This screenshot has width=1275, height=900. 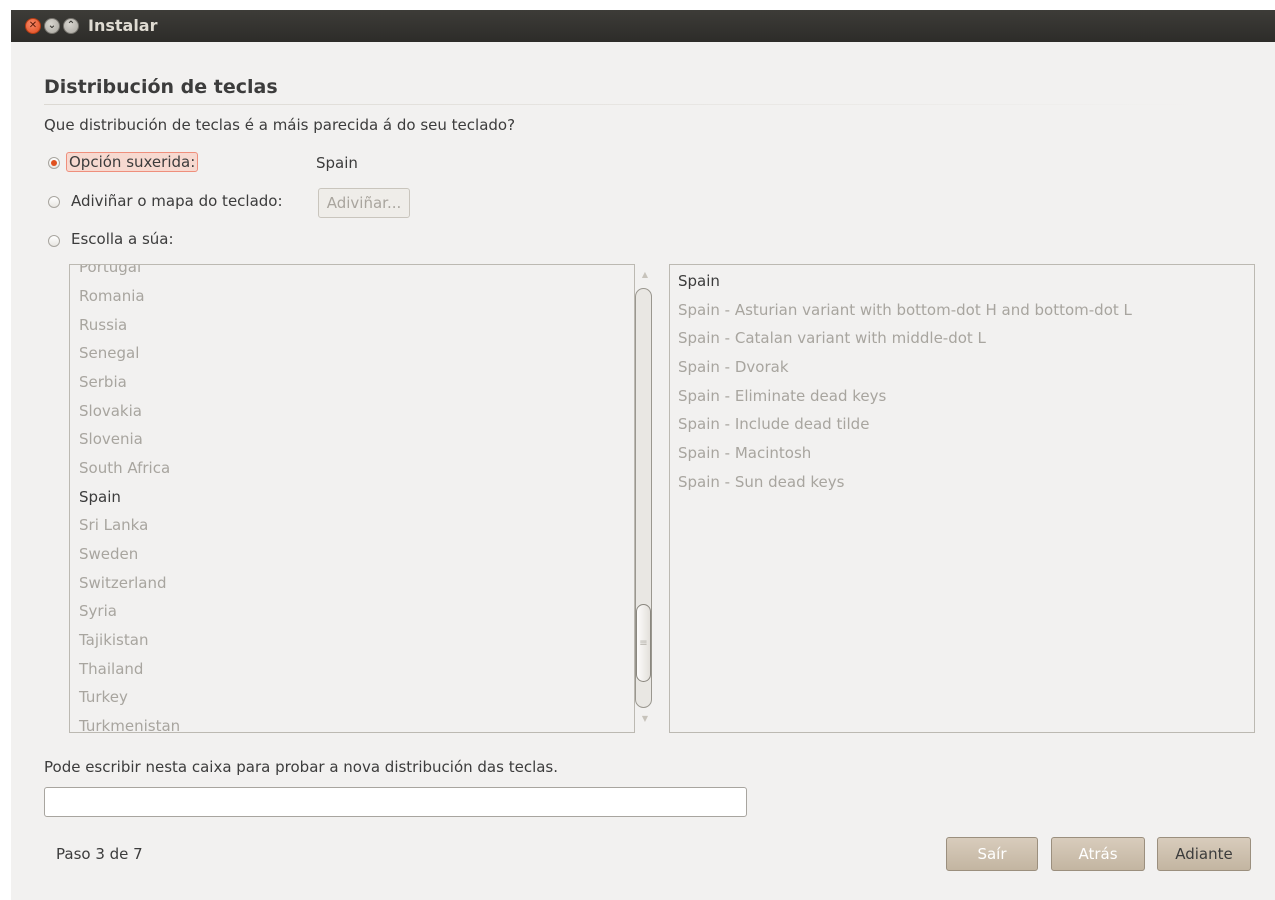 I want to click on heading-divider, so click(x=624, y=104).